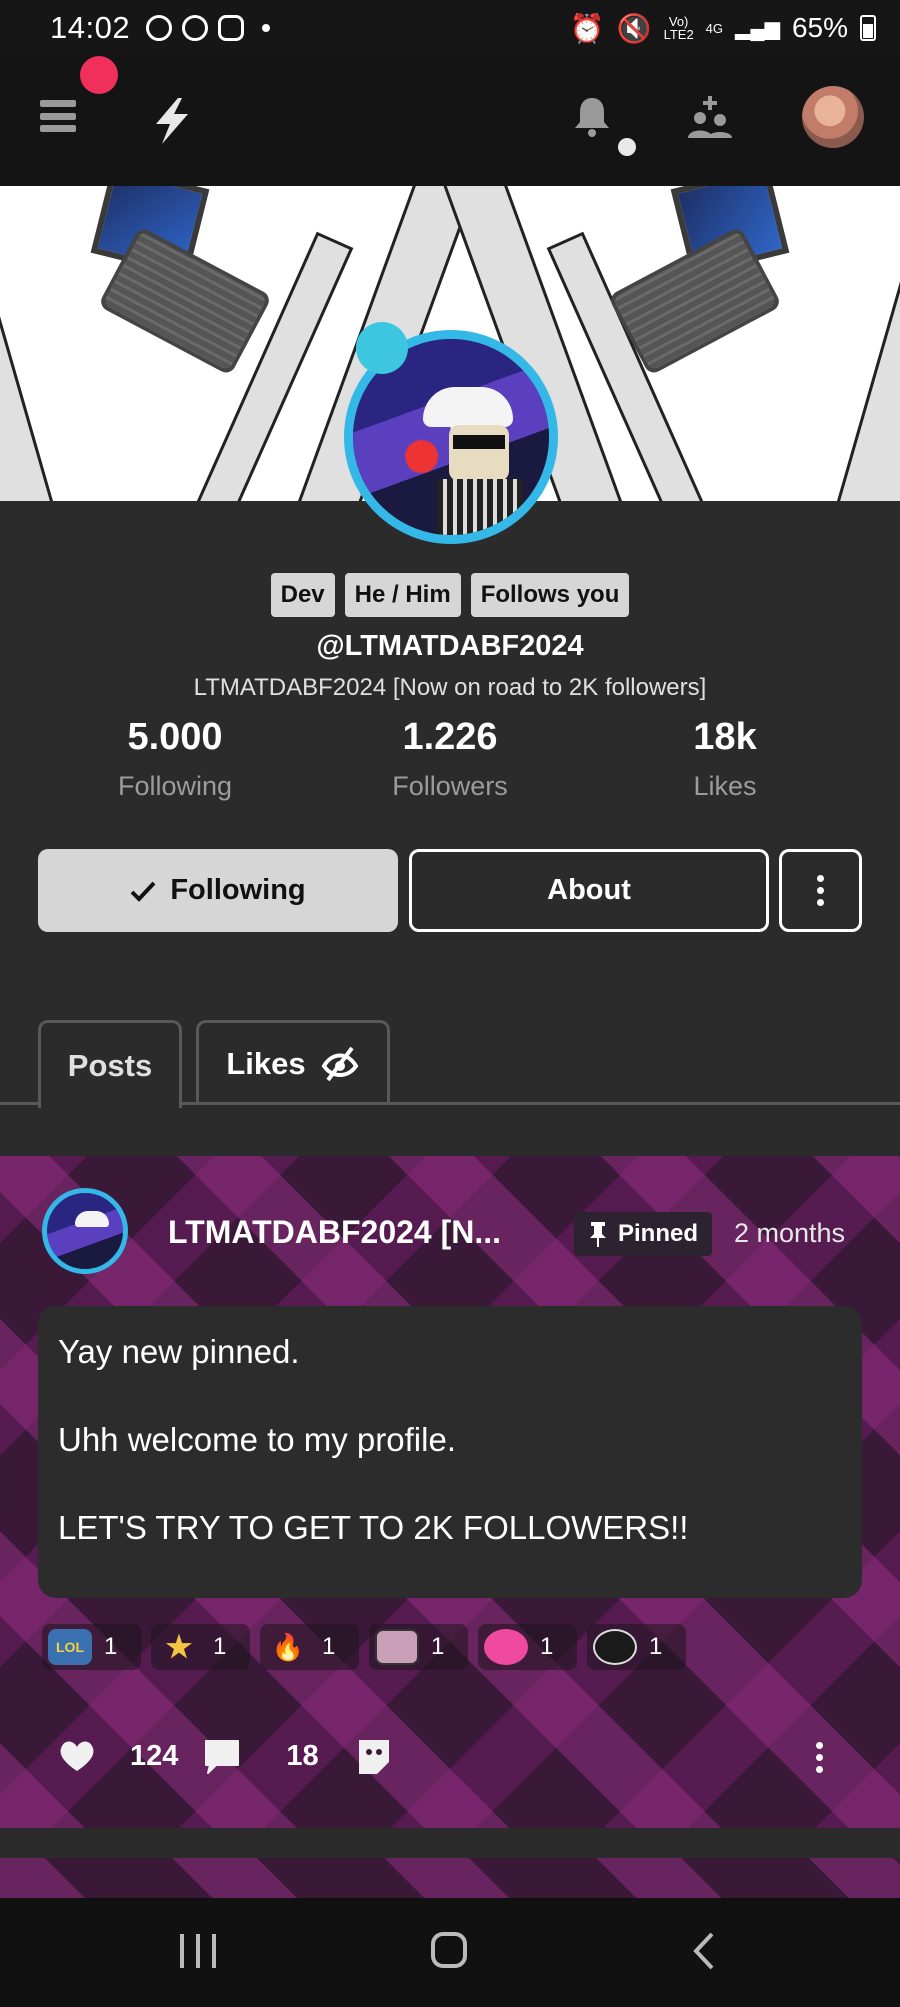 This screenshot has height=2007, width=900. I want to click on heart-face-reaction-icon, so click(506, 1647).